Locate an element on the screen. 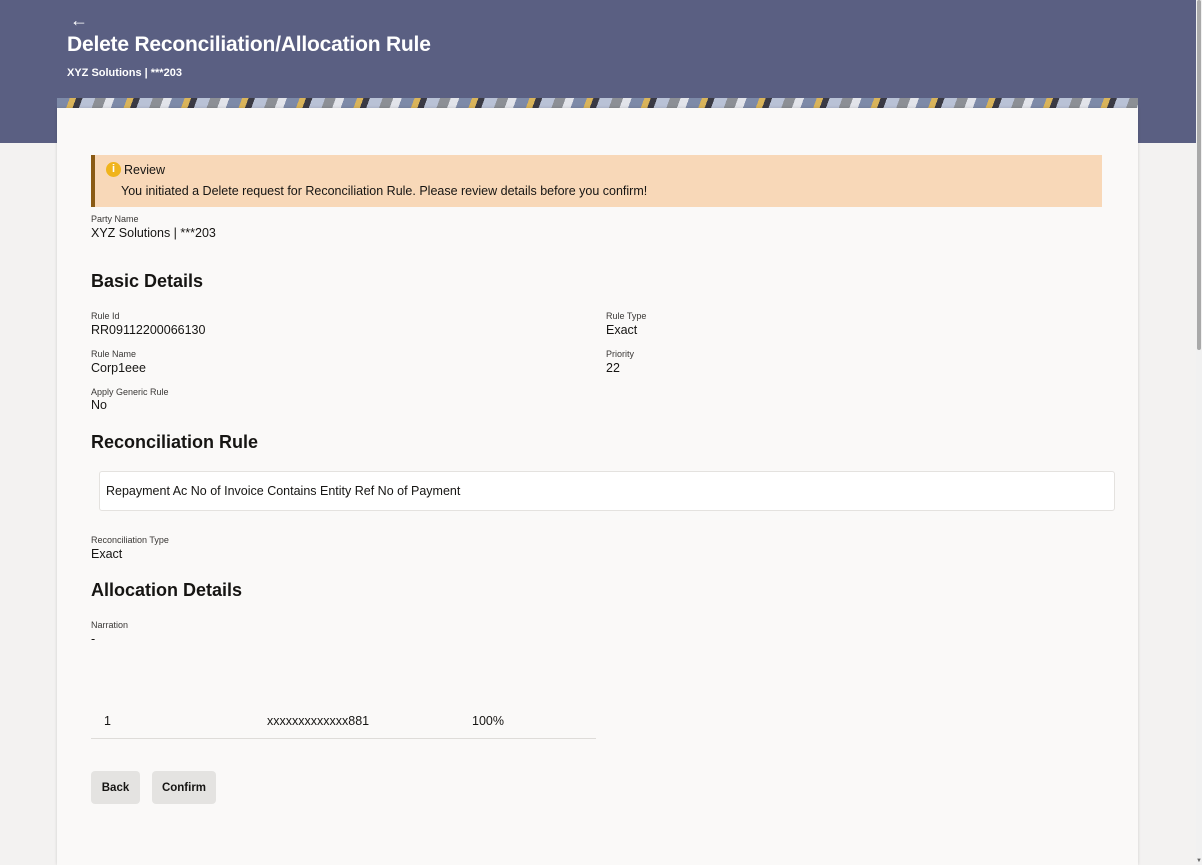  party-name-value: XYZ Solutions | ***203 is located at coordinates (153, 233).